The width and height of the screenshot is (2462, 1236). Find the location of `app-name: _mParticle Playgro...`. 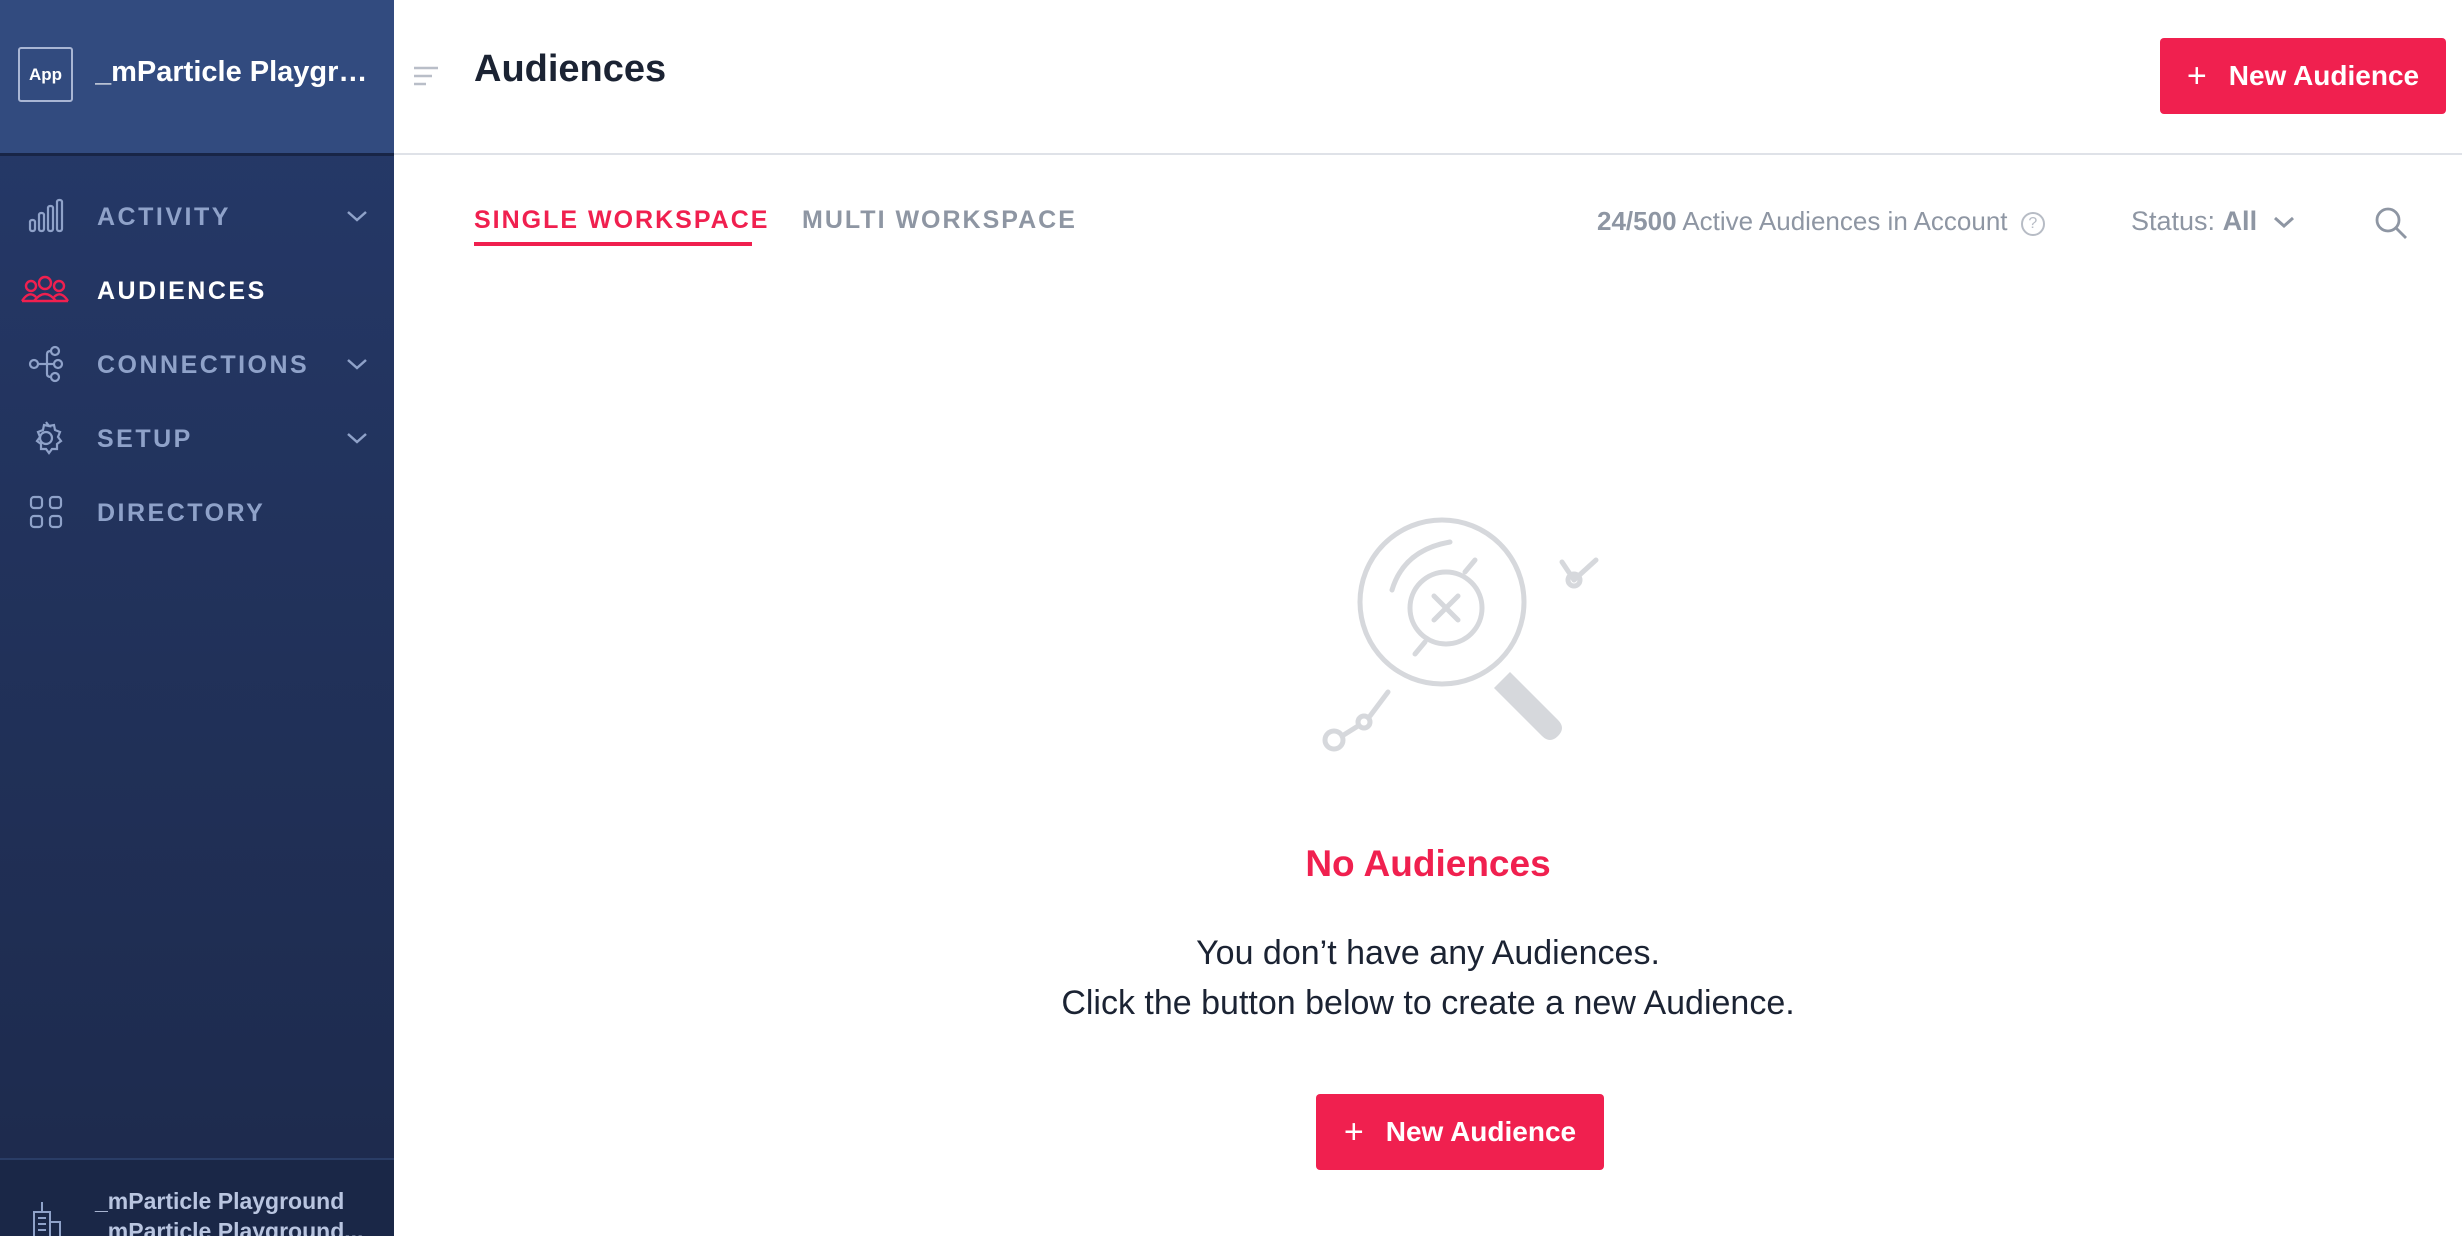

app-name: _mParticle Playgro... is located at coordinates (232, 72).